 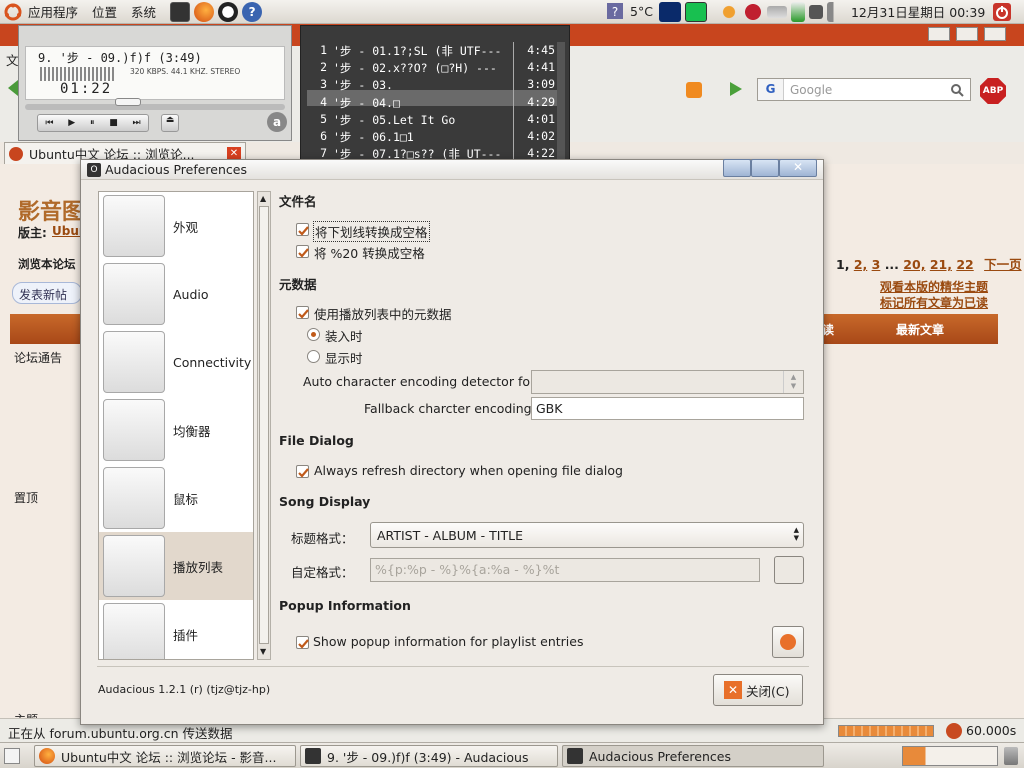 What do you see at coordinates (667, 382) in the screenshot?
I see `auto-detect-select: ▲ ▼` at bounding box center [667, 382].